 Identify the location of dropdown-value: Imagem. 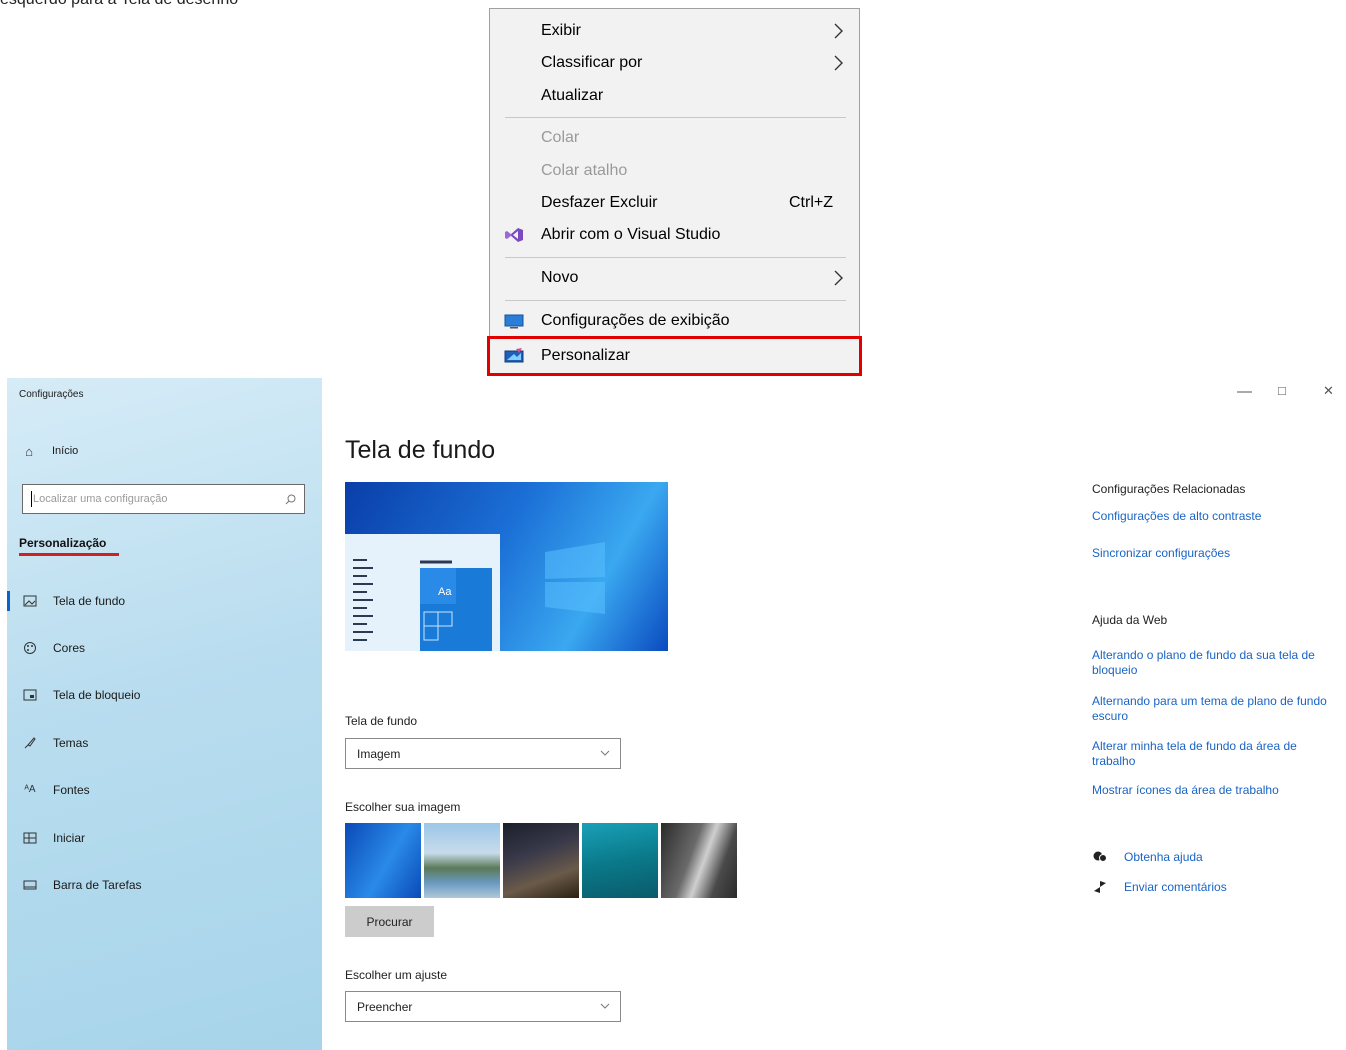
(379, 754).